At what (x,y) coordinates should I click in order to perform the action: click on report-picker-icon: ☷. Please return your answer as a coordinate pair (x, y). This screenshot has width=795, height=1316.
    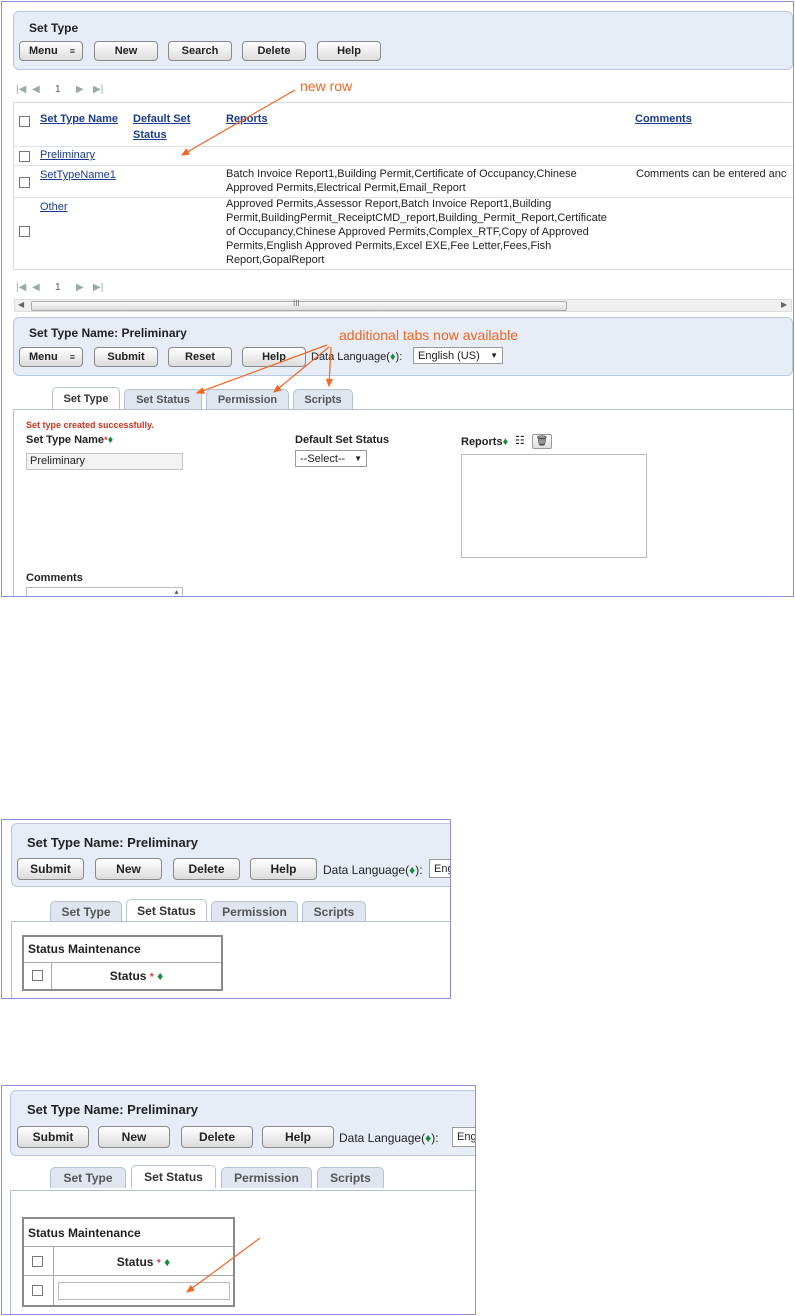
    Looking at the image, I should click on (522, 441).